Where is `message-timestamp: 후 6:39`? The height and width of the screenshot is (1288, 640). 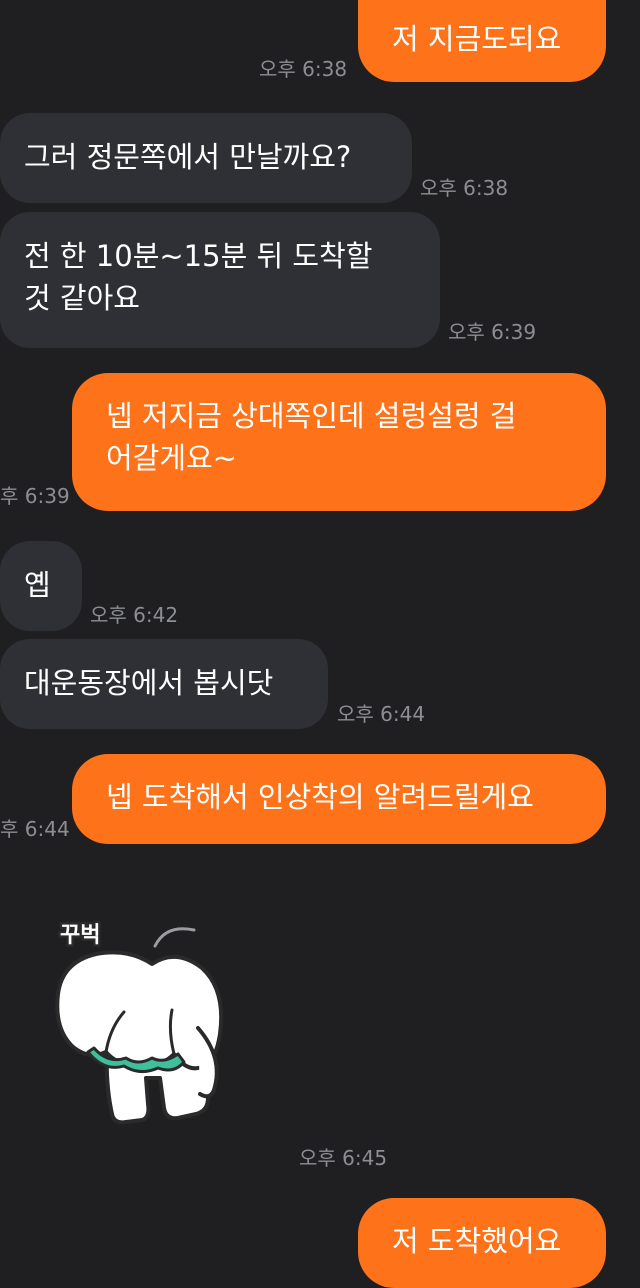 message-timestamp: 후 6:39 is located at coordinates (35, 496).